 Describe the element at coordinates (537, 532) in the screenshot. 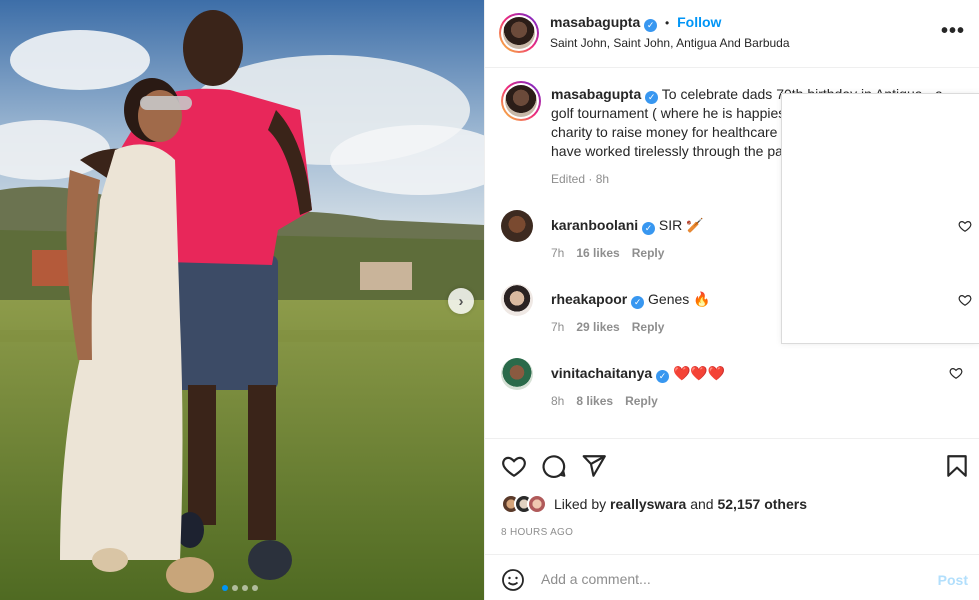

I see `post-timestamp: 8 HOURS AGO` at that location.